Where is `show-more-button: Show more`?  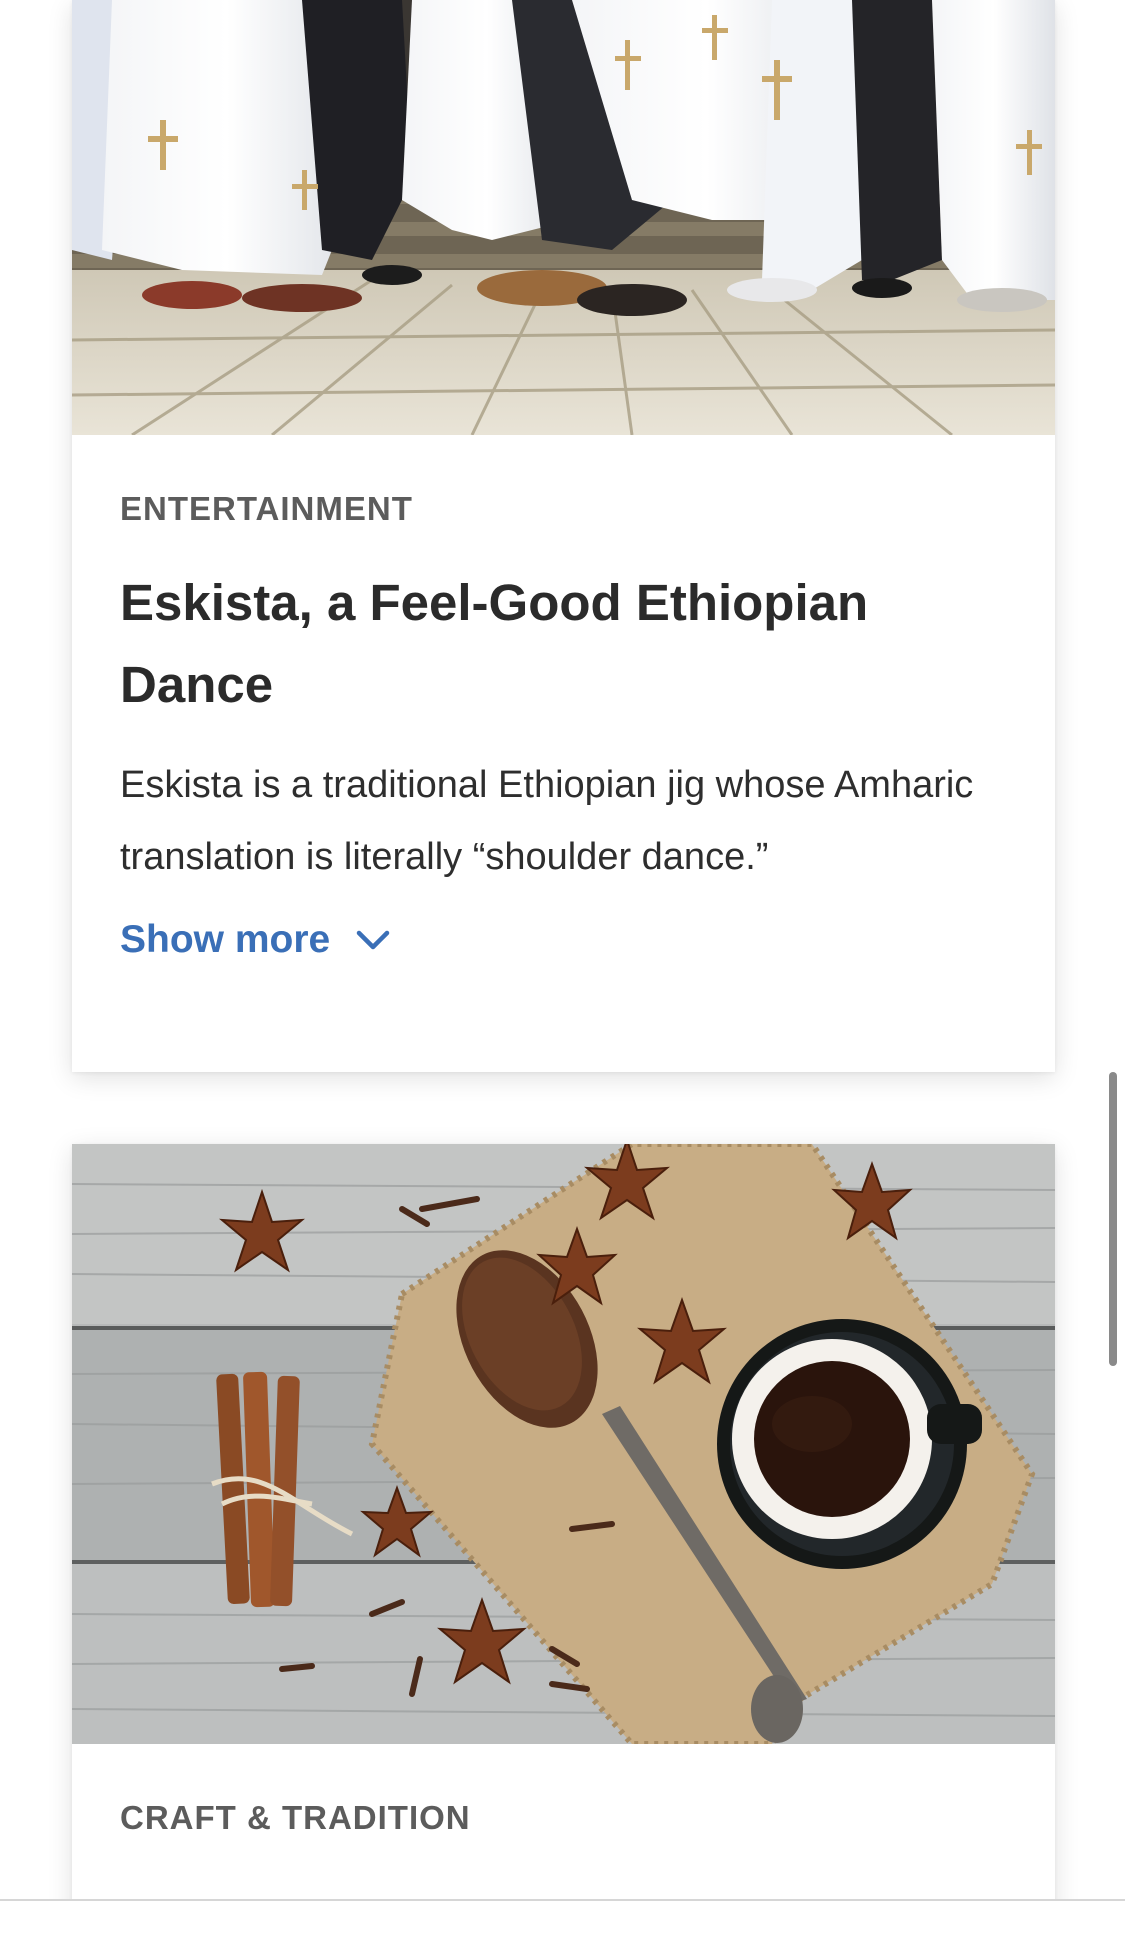 show-more-button: Show more is located at coordinates (255, 940).